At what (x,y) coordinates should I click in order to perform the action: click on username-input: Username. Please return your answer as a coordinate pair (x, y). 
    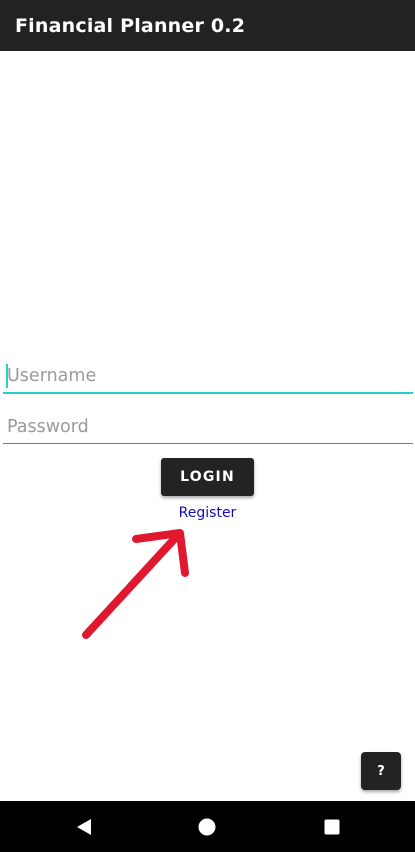
    Looking at the image, I should click on (208, 377).